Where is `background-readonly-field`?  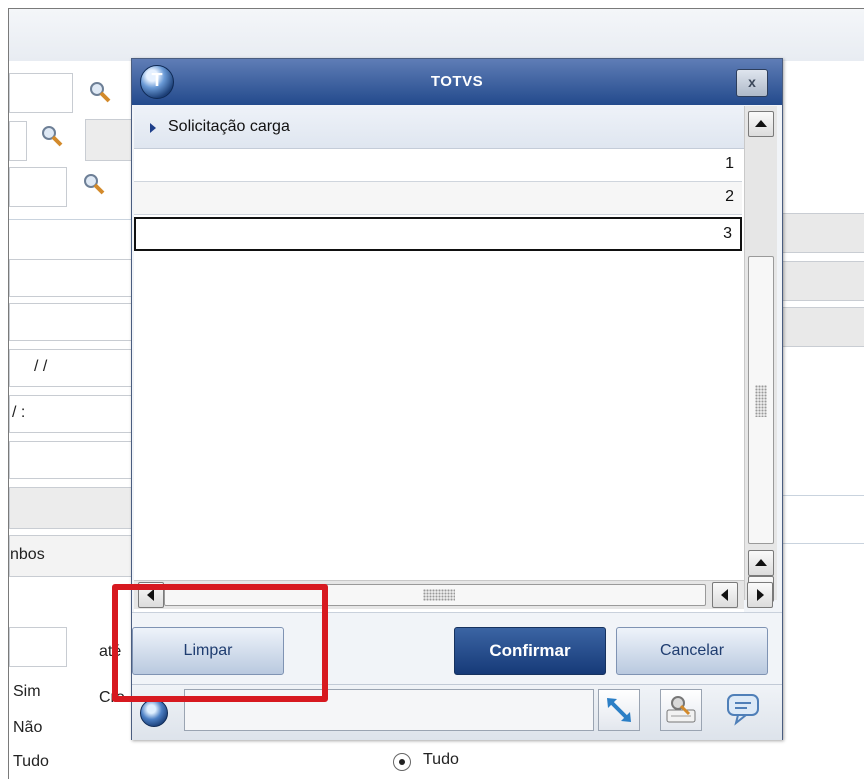
background-readonly-field is located at coordinates (110, 140).